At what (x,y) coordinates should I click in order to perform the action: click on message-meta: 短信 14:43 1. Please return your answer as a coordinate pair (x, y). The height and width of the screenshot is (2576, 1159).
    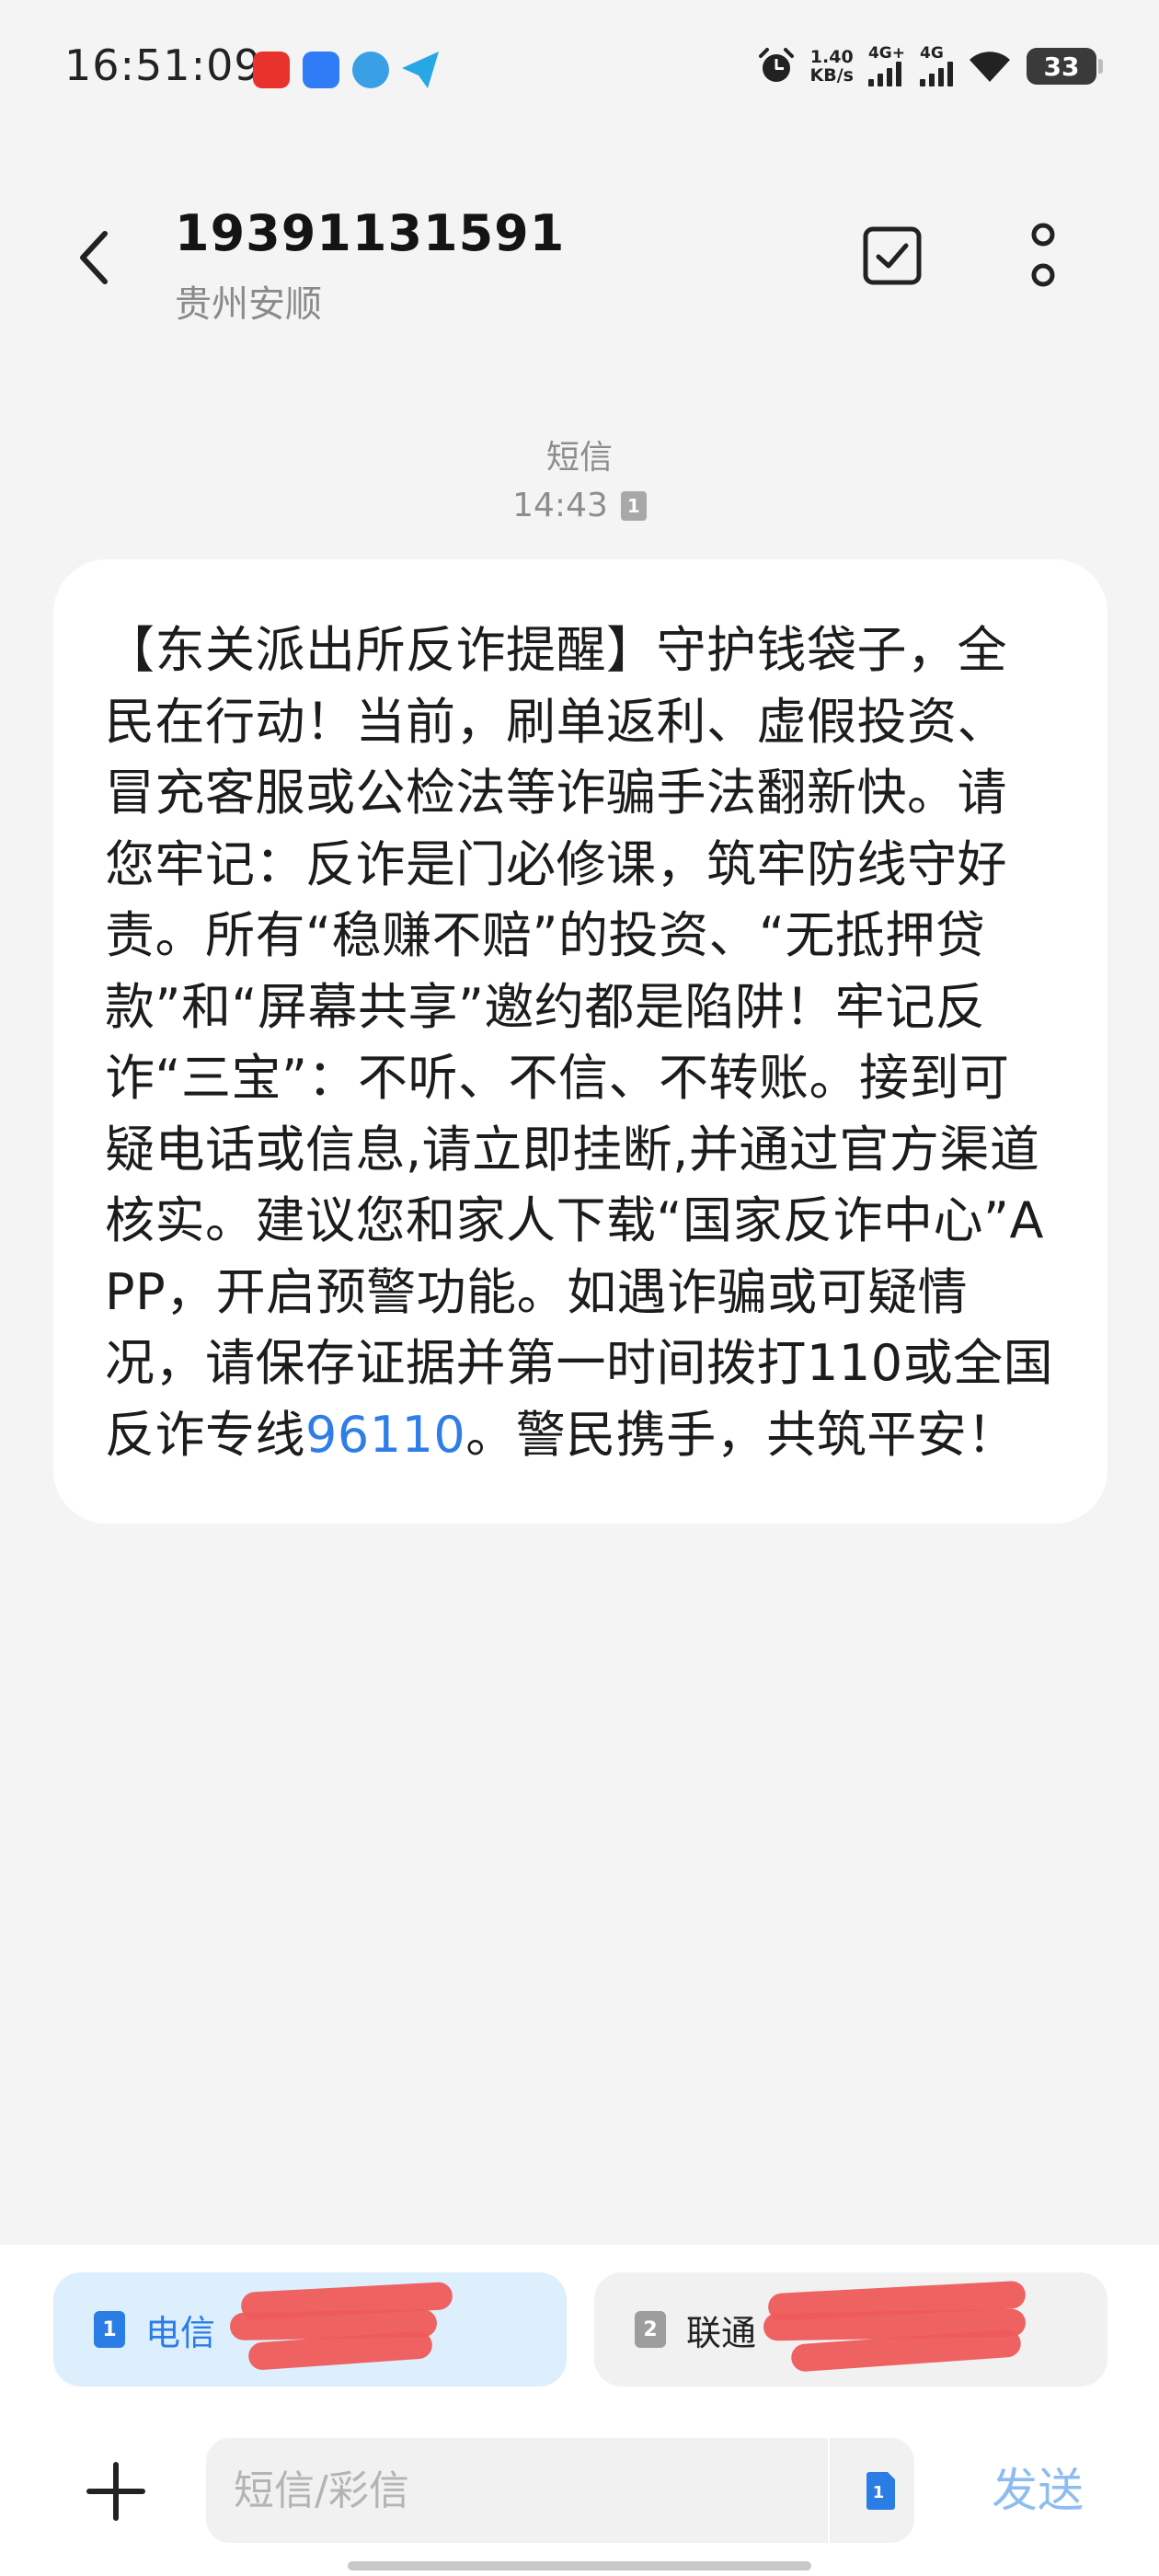
    Looking at the image, I should click on (579, 482).